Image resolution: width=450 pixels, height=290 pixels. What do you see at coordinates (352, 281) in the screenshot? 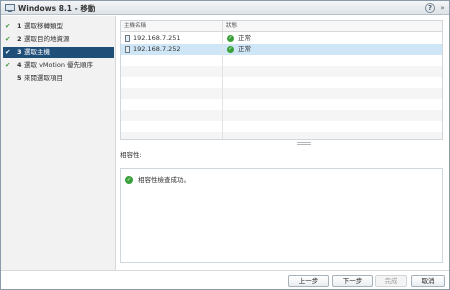
I see `next-button: 下一步` at bounding box center [352, 281].